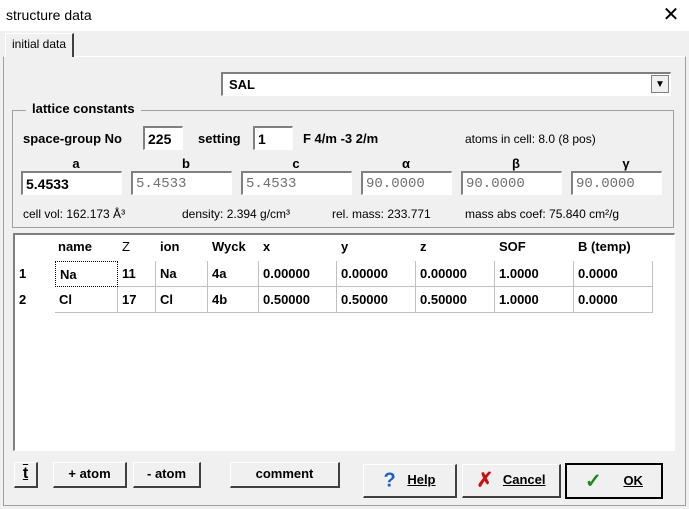 Image resolution: width=689 pixels, height=509 pixels. What do you see at coordinates (75, 246) in the screenshot?
I see `column-header-name: name` at bounding box center [75, 246].